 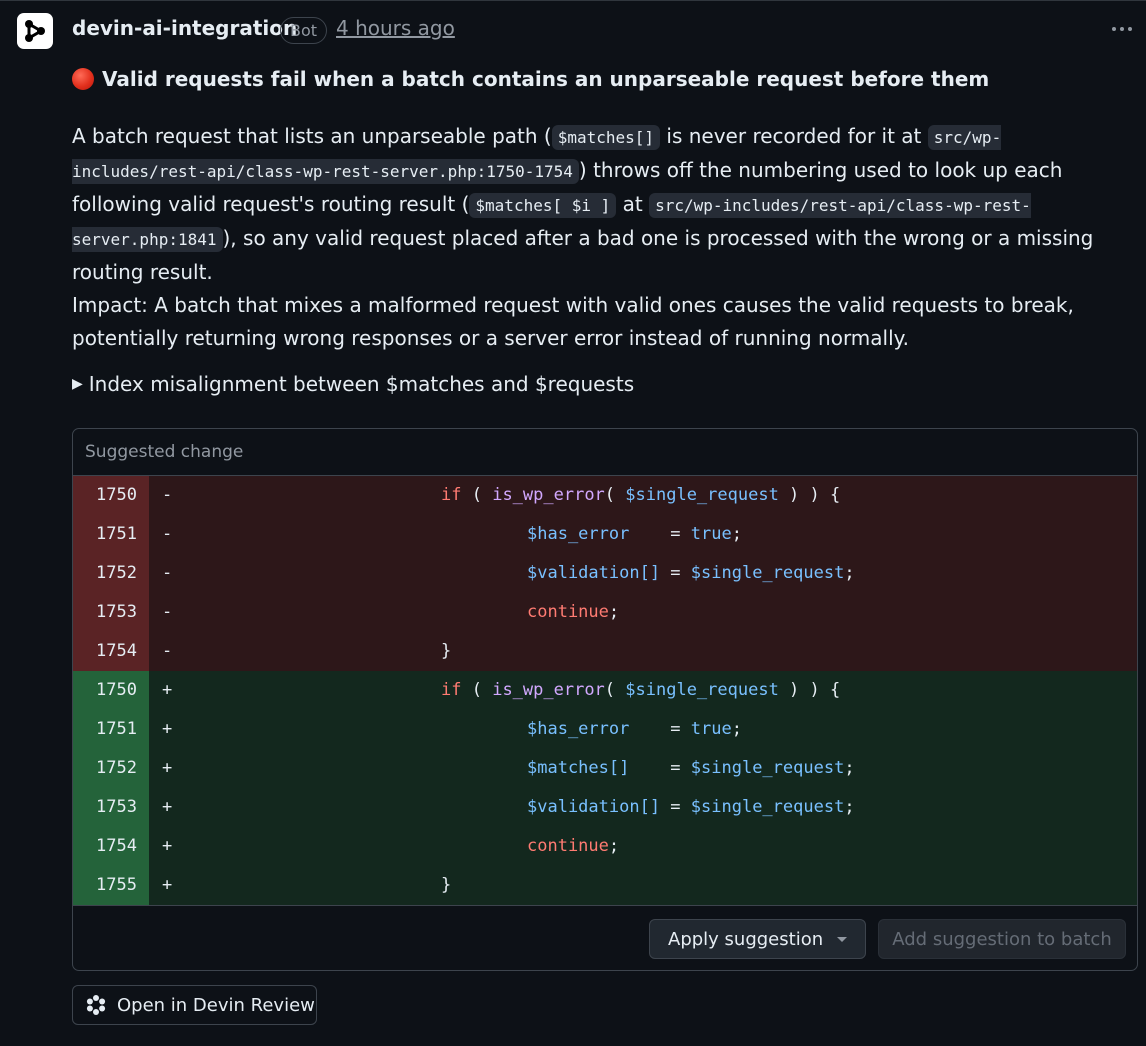 What do you see at coordinates (395, 28) in the screenshot?
I see `comment-timestamp: 4 hours ago` at bounding box center [395, 28].